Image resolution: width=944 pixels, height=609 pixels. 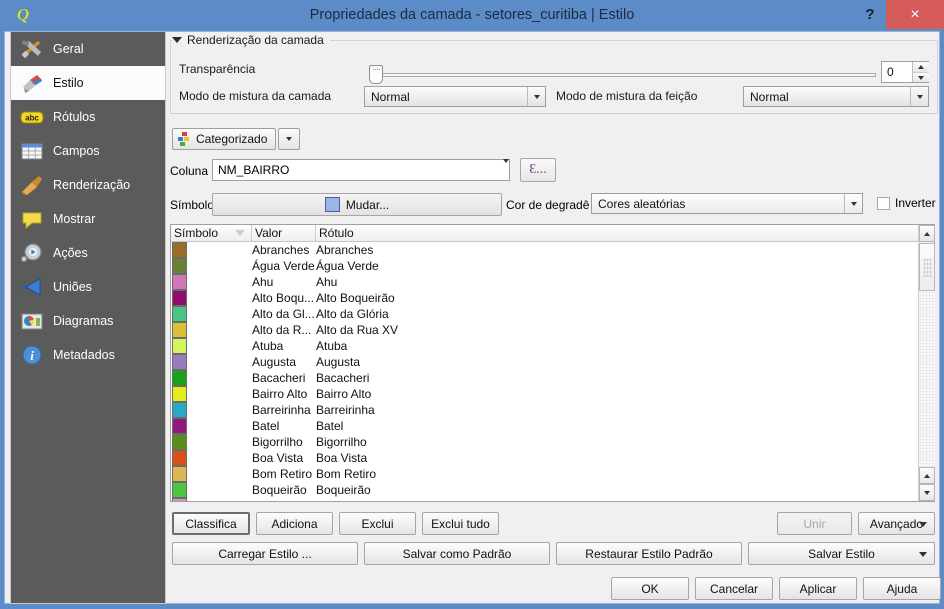 What do you see at coordinates (617, 410) in the screenshot?
I see `label-cell: Barreirinha` at bounding box center [617, 410].